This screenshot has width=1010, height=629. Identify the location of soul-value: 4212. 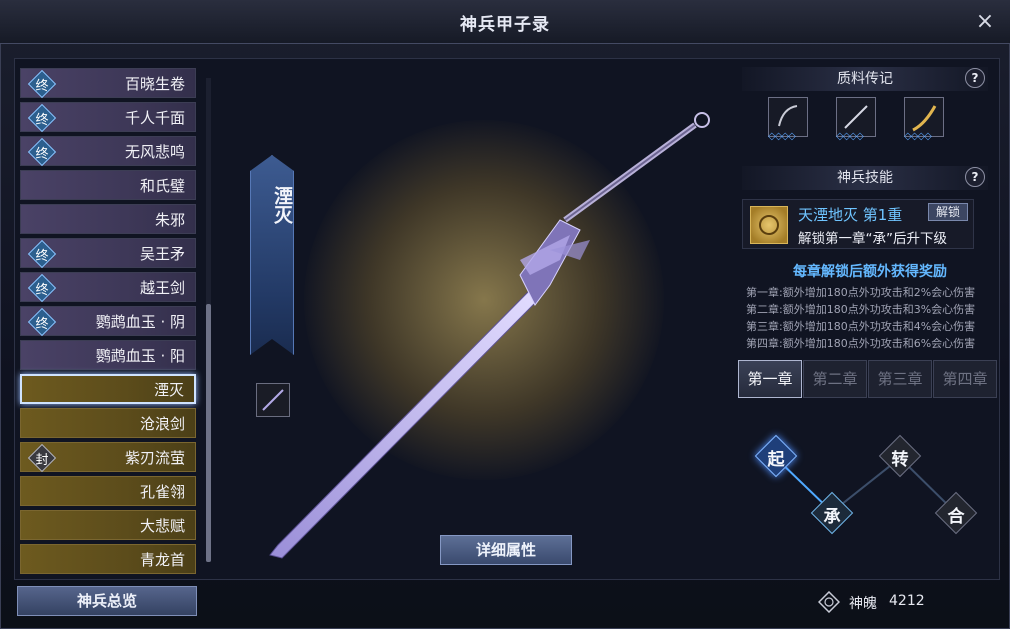
(907, 601).